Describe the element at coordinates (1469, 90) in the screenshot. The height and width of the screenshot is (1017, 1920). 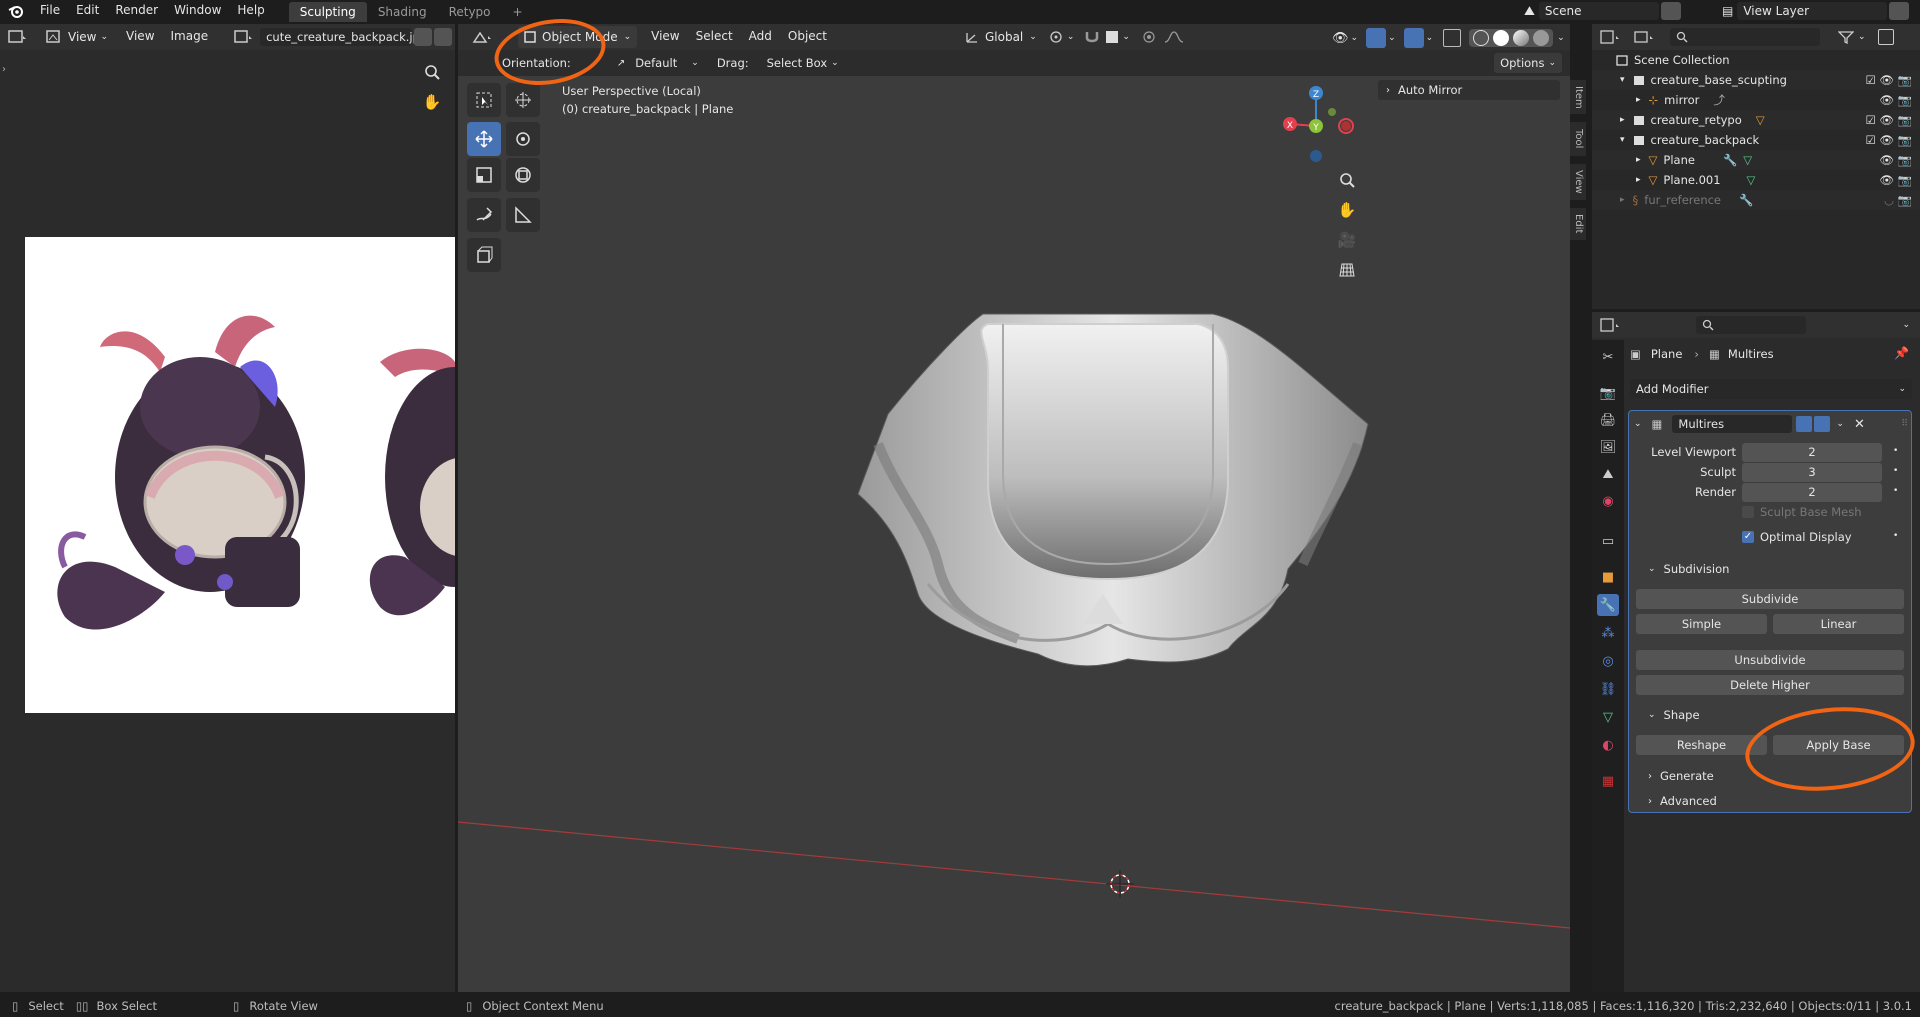
I see `auto-mirror-panel: › Auto Mirror` at that location.